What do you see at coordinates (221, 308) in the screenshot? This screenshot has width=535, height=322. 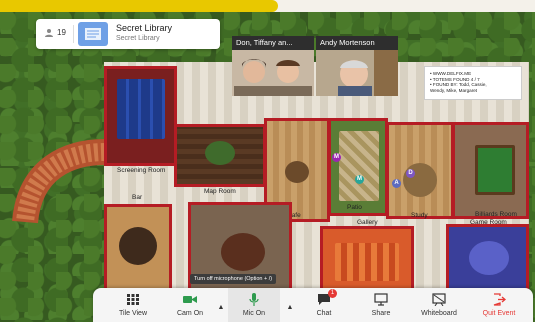 I see `cam-options-chevron-icon: ▲` at bounding box center [221, 308].